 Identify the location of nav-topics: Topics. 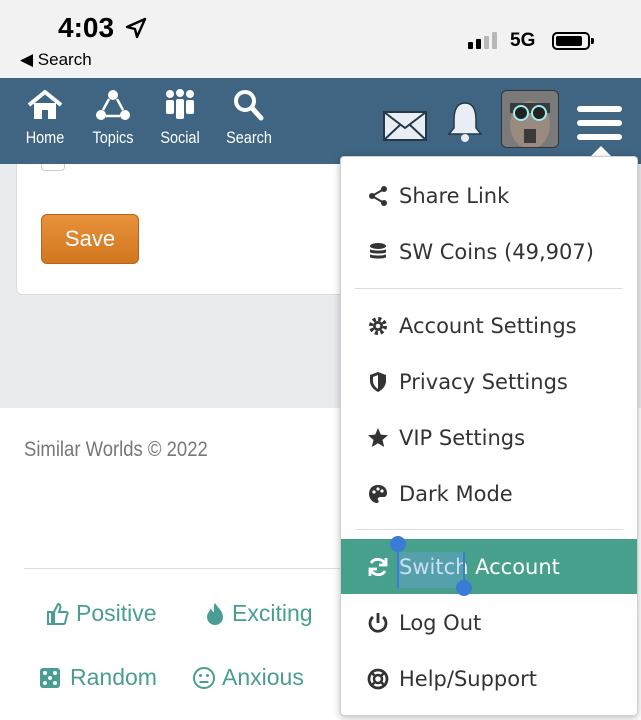
(113, 118).